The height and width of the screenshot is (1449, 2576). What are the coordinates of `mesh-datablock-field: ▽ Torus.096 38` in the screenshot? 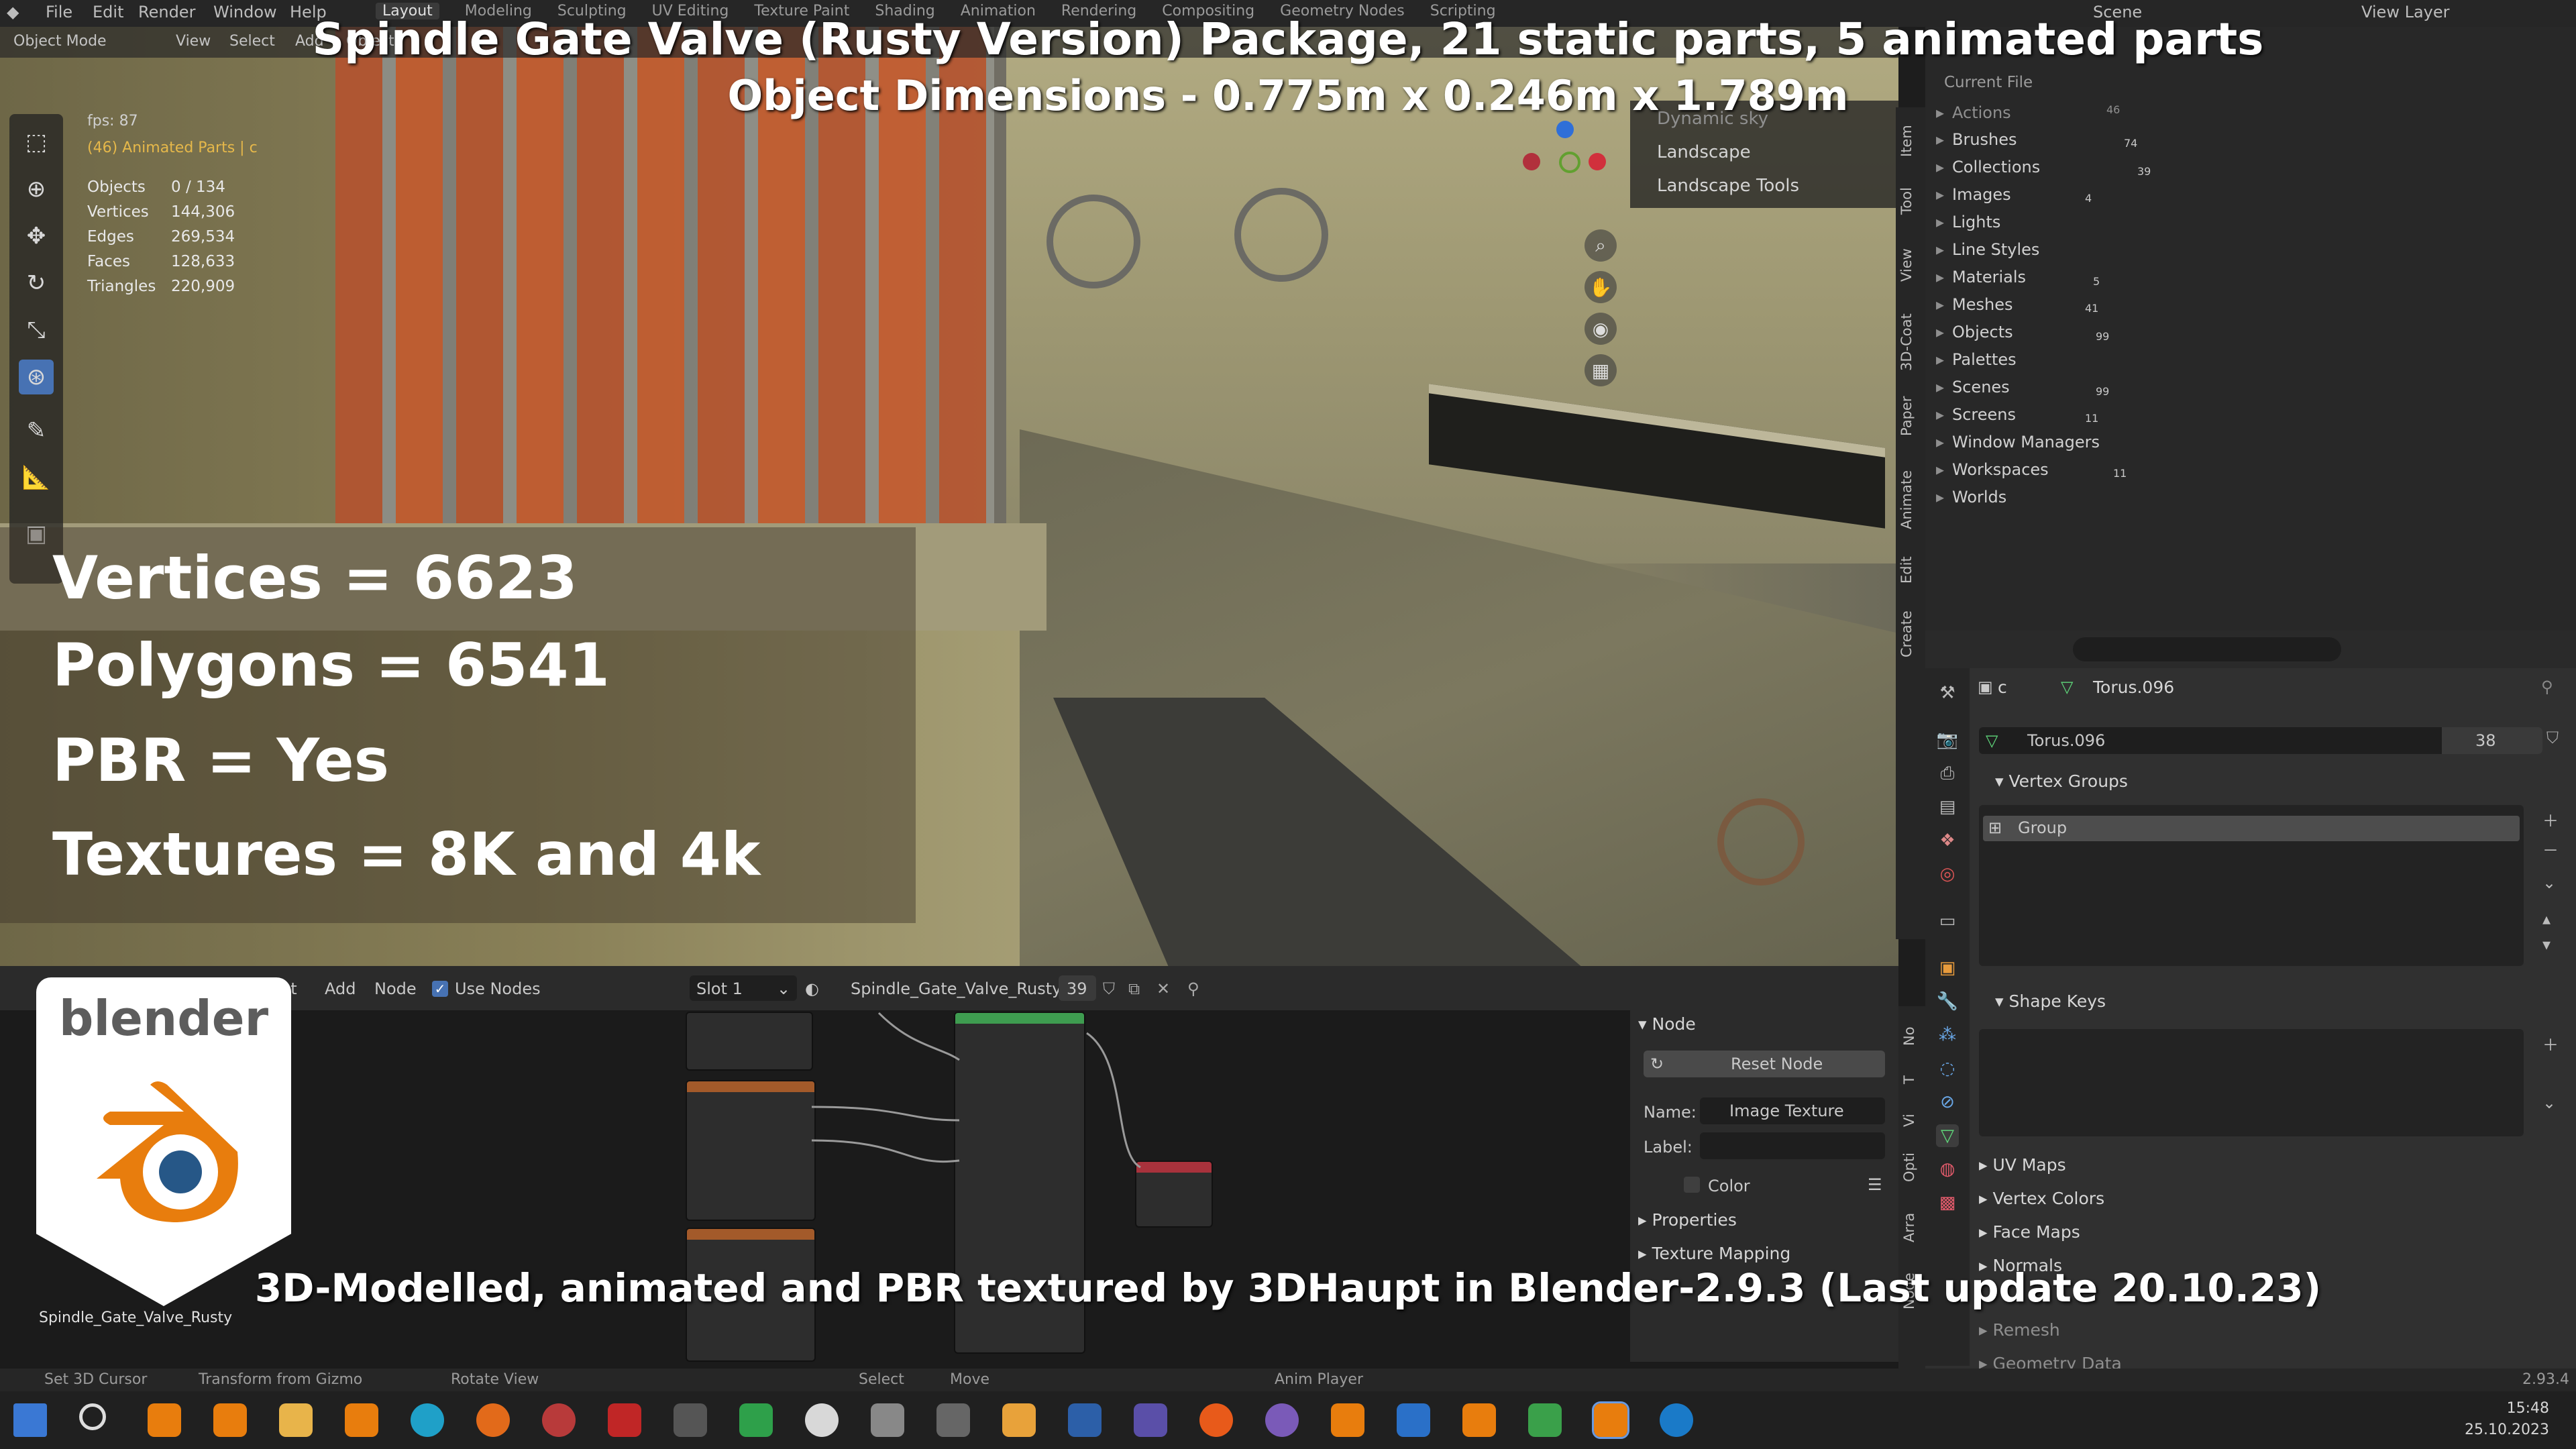 It's located at (2260, 740).